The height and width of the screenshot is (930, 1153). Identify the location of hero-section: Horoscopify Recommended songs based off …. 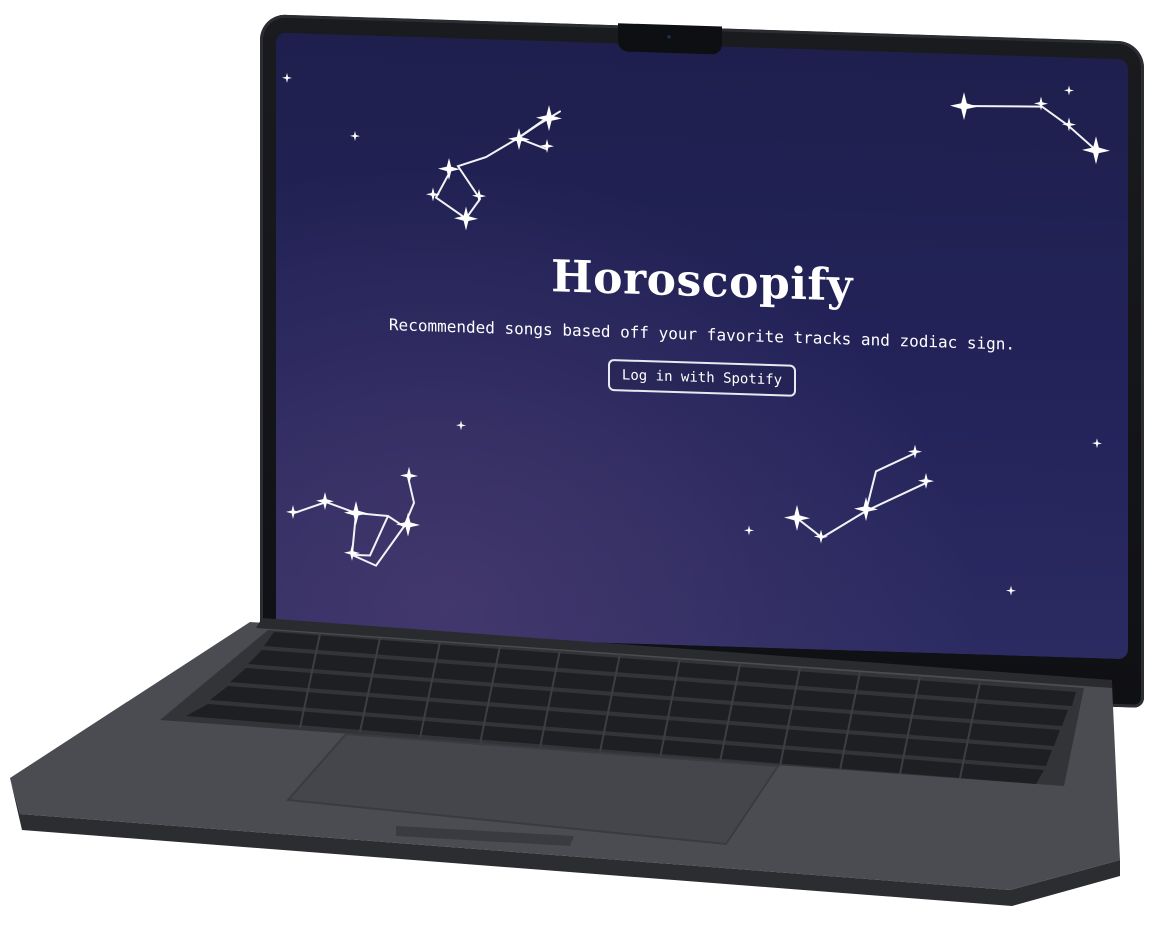
(702, 325).